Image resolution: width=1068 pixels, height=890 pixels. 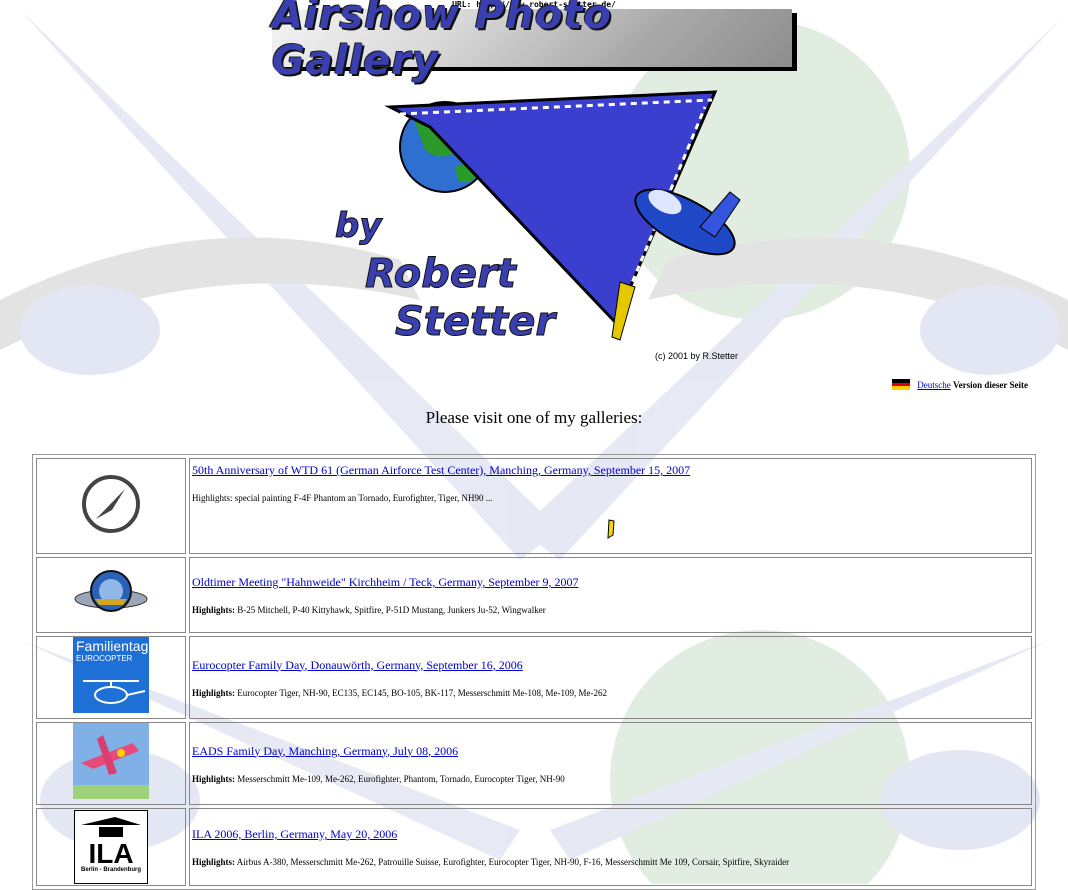 What do you see at coordinates (901, 385) in the screenshot?
I see `german-flag-icon` at bounding box center [901, 385].